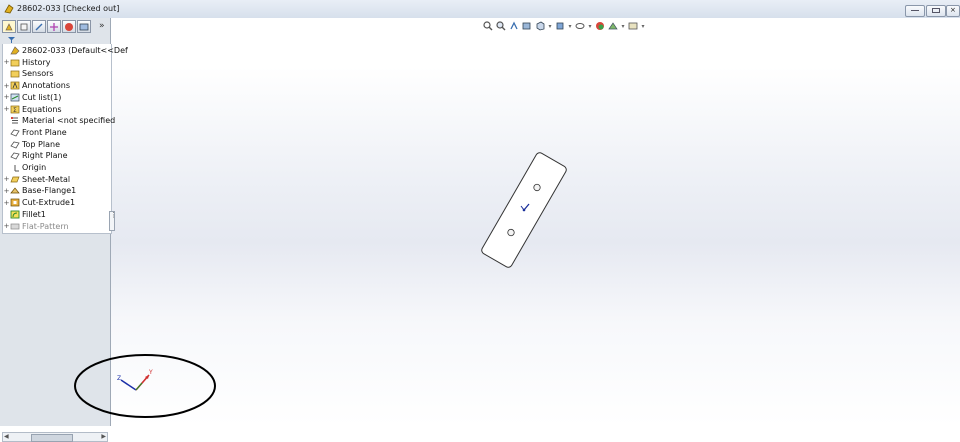 This screenshot has height=442, width=960. I want to click on triad-z-label: Z, so click(119, 378).